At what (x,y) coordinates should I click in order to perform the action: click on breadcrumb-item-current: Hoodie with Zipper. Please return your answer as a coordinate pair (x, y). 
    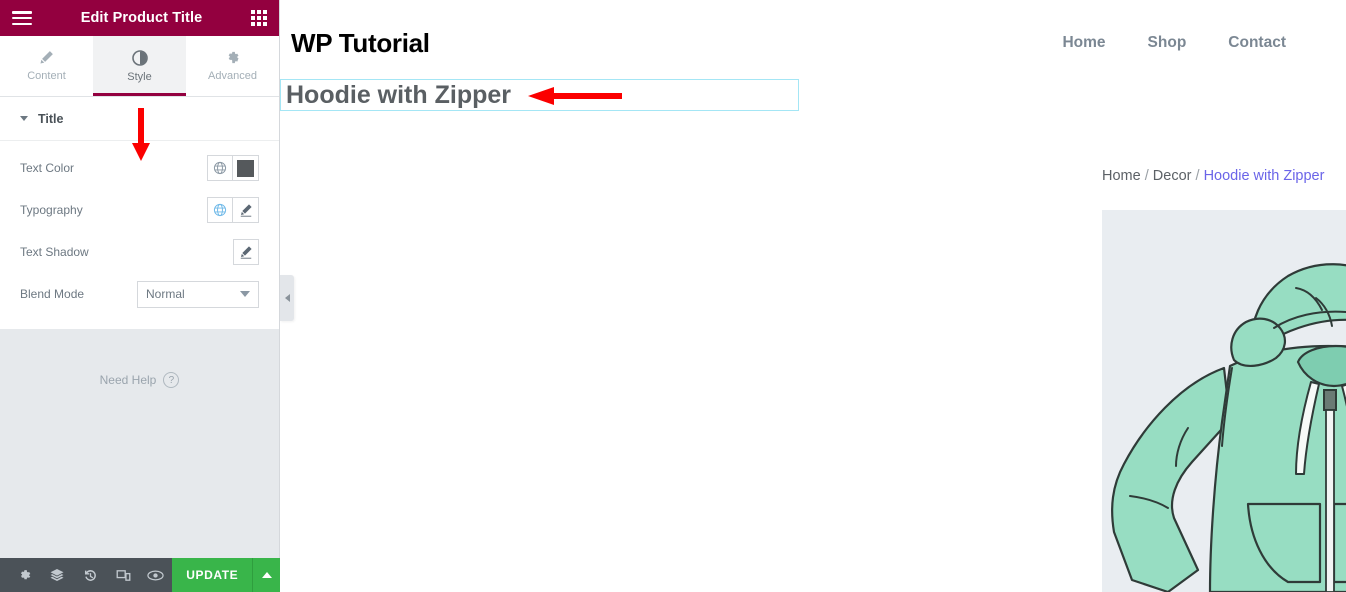
    Looking at the image, I should click on (1264, 176).